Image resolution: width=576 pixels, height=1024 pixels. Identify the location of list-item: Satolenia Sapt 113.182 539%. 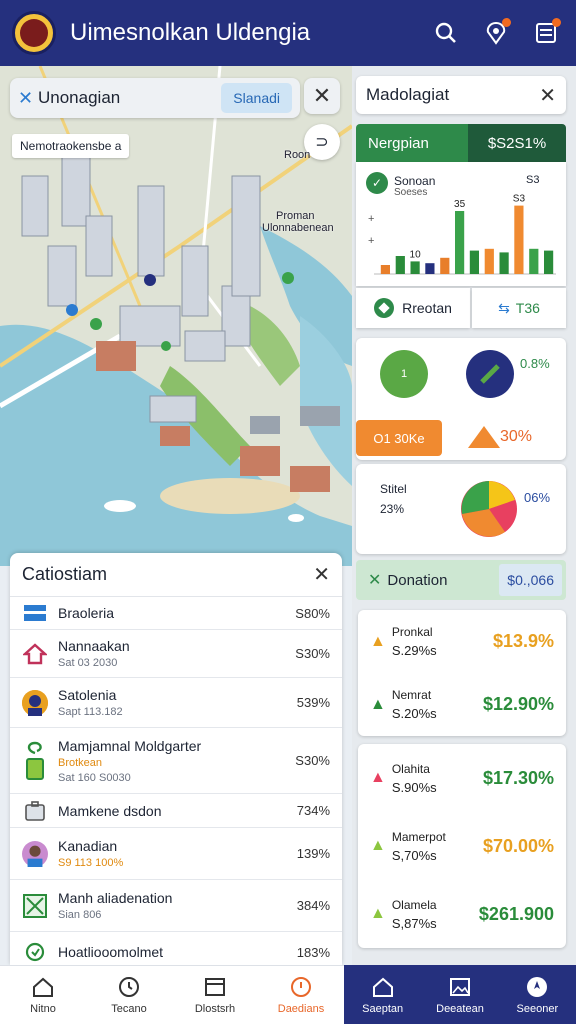
(176, 703).